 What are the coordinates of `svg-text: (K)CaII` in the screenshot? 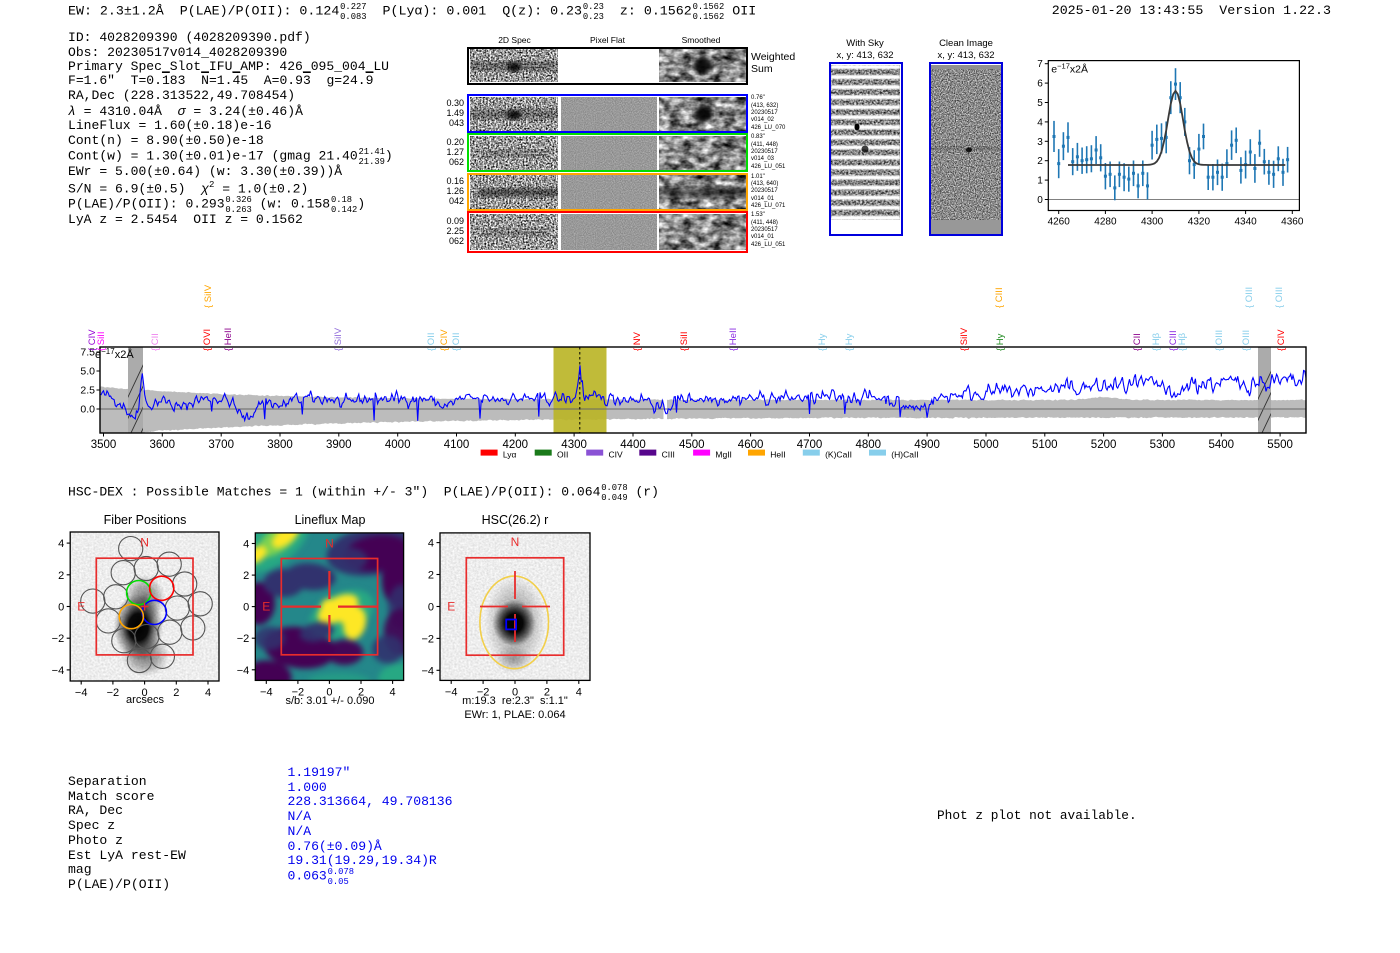 It's located at (838, 454).